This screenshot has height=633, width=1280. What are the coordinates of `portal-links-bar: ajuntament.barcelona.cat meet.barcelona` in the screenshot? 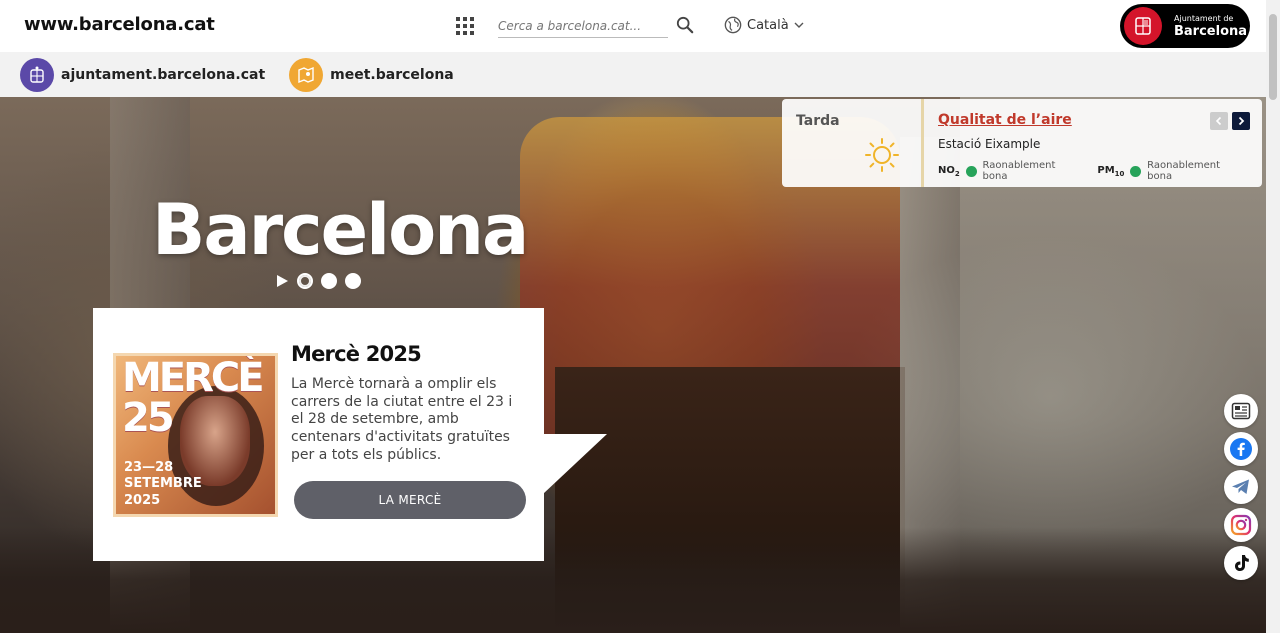 It's located at (633, 74).